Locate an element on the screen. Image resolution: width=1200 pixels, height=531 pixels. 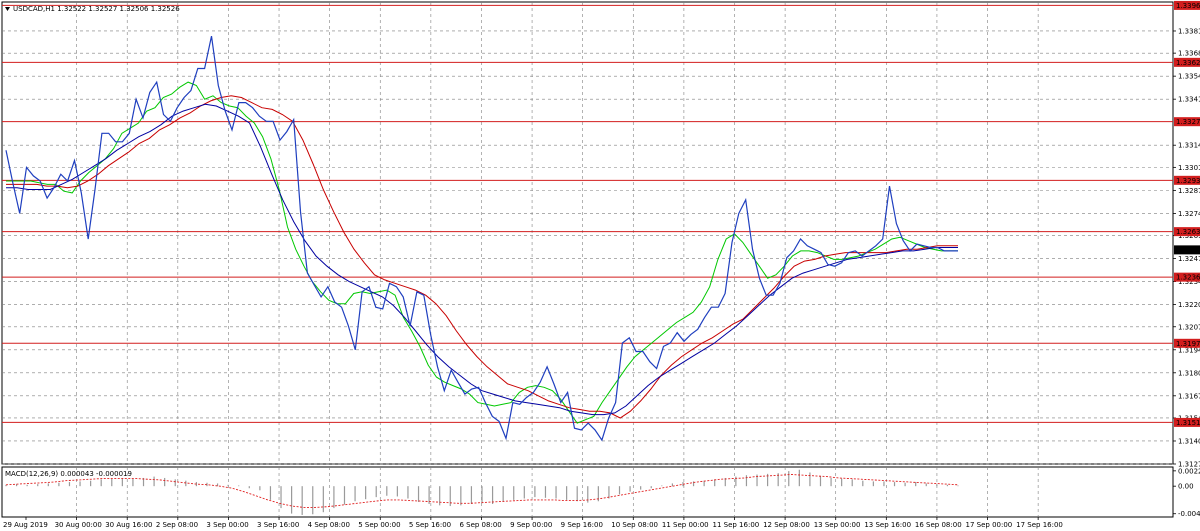
x-tick-label: 10 Sep 08:00 is located at coordinates (634, 525).